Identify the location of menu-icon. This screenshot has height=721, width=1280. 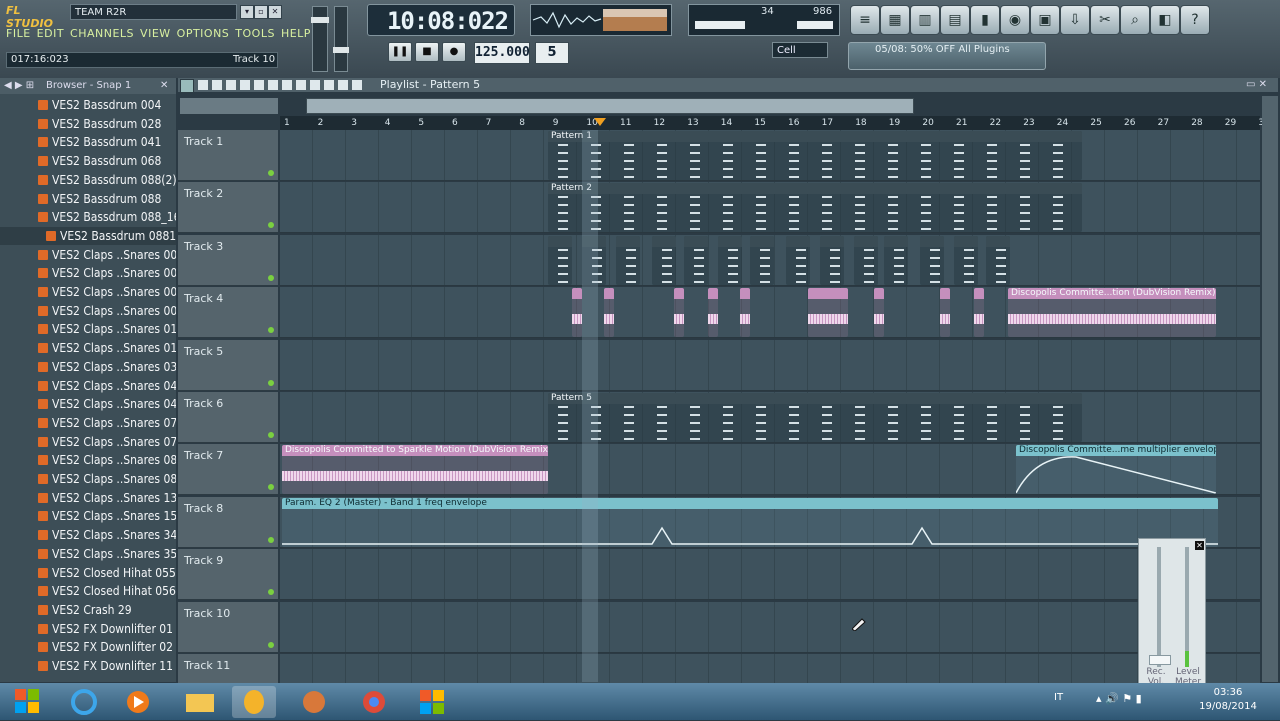
(187, 86).